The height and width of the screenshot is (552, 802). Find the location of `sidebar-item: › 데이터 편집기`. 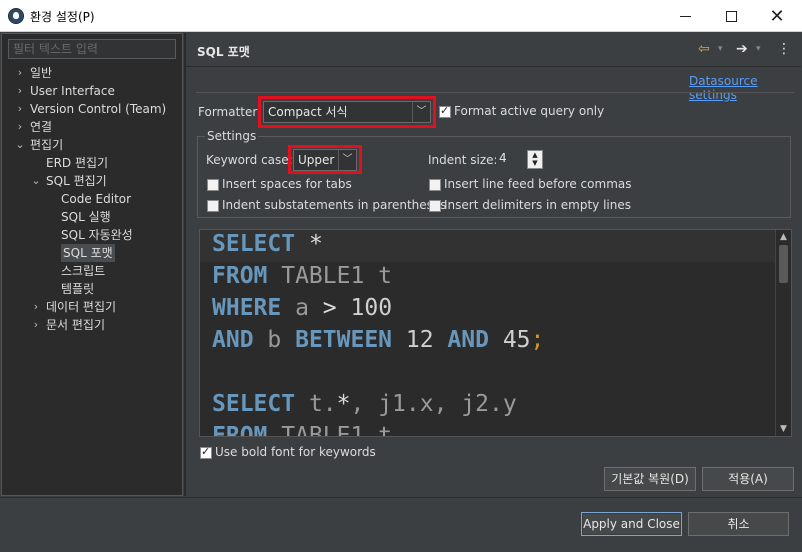

sidebar-item: › 데이터 편집기 is located at coordinates (92, 307).